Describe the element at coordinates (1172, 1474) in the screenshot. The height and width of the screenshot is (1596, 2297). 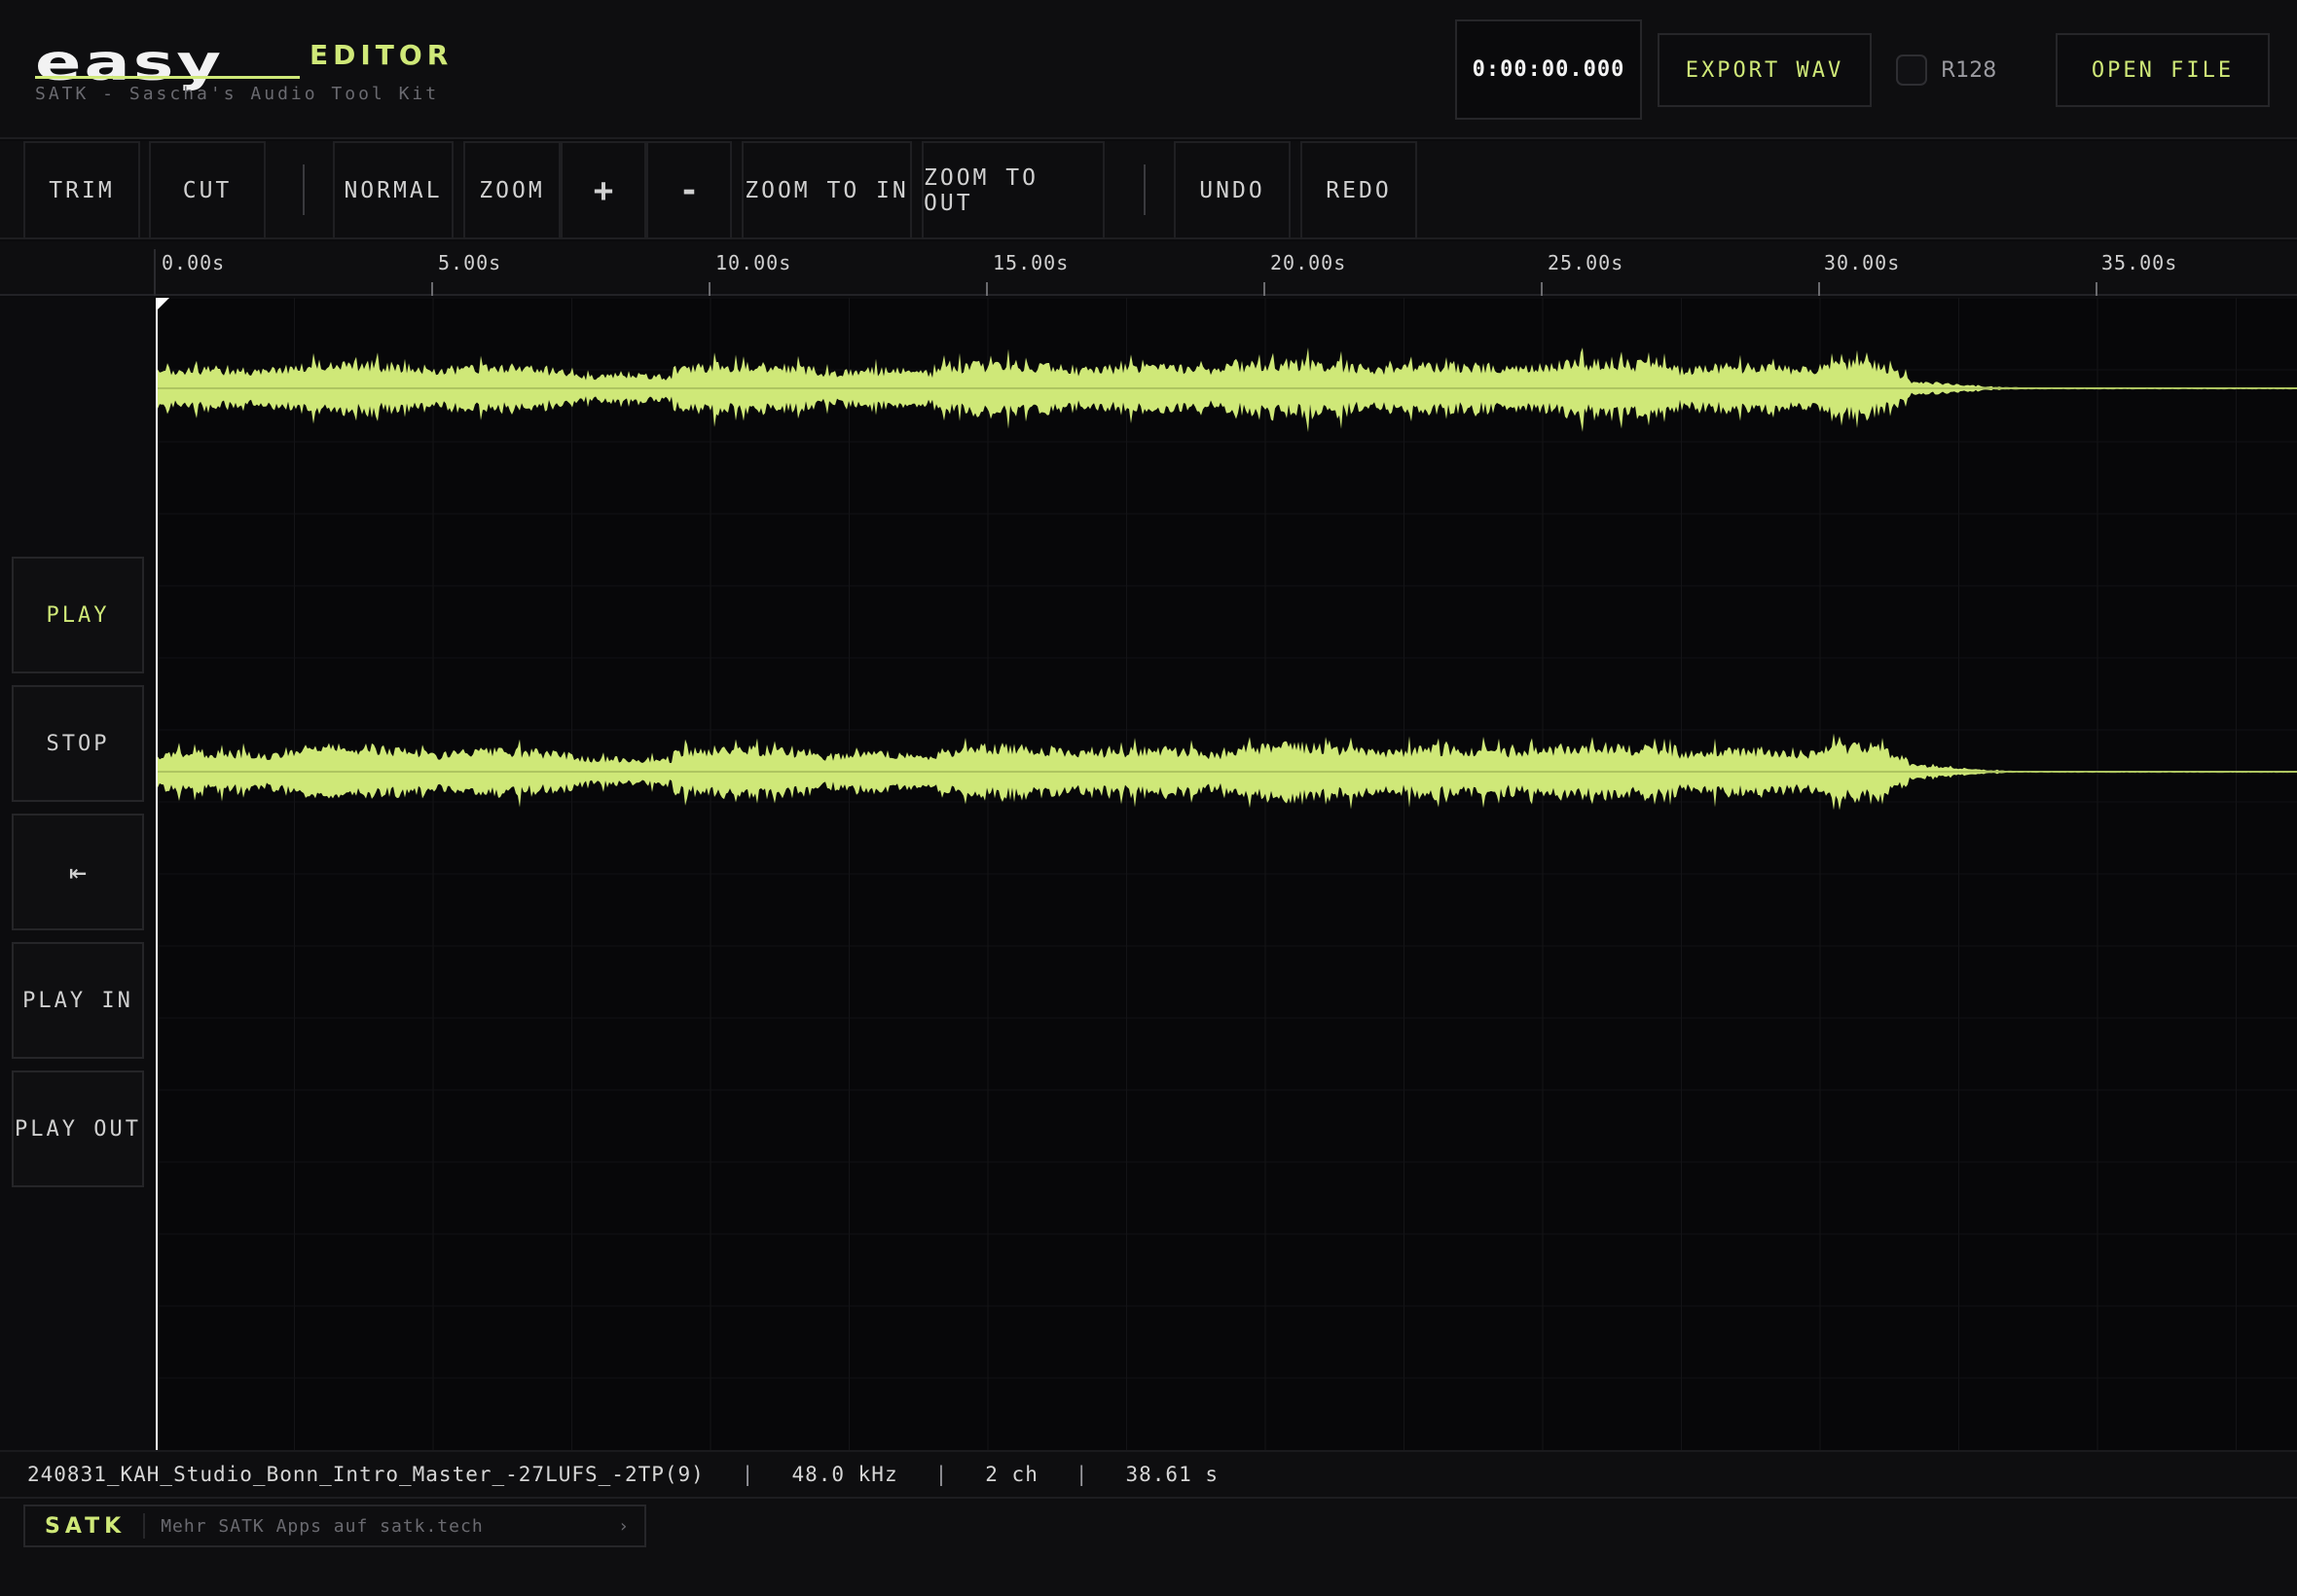
I see `file-duration: 38.61 s` at that location.